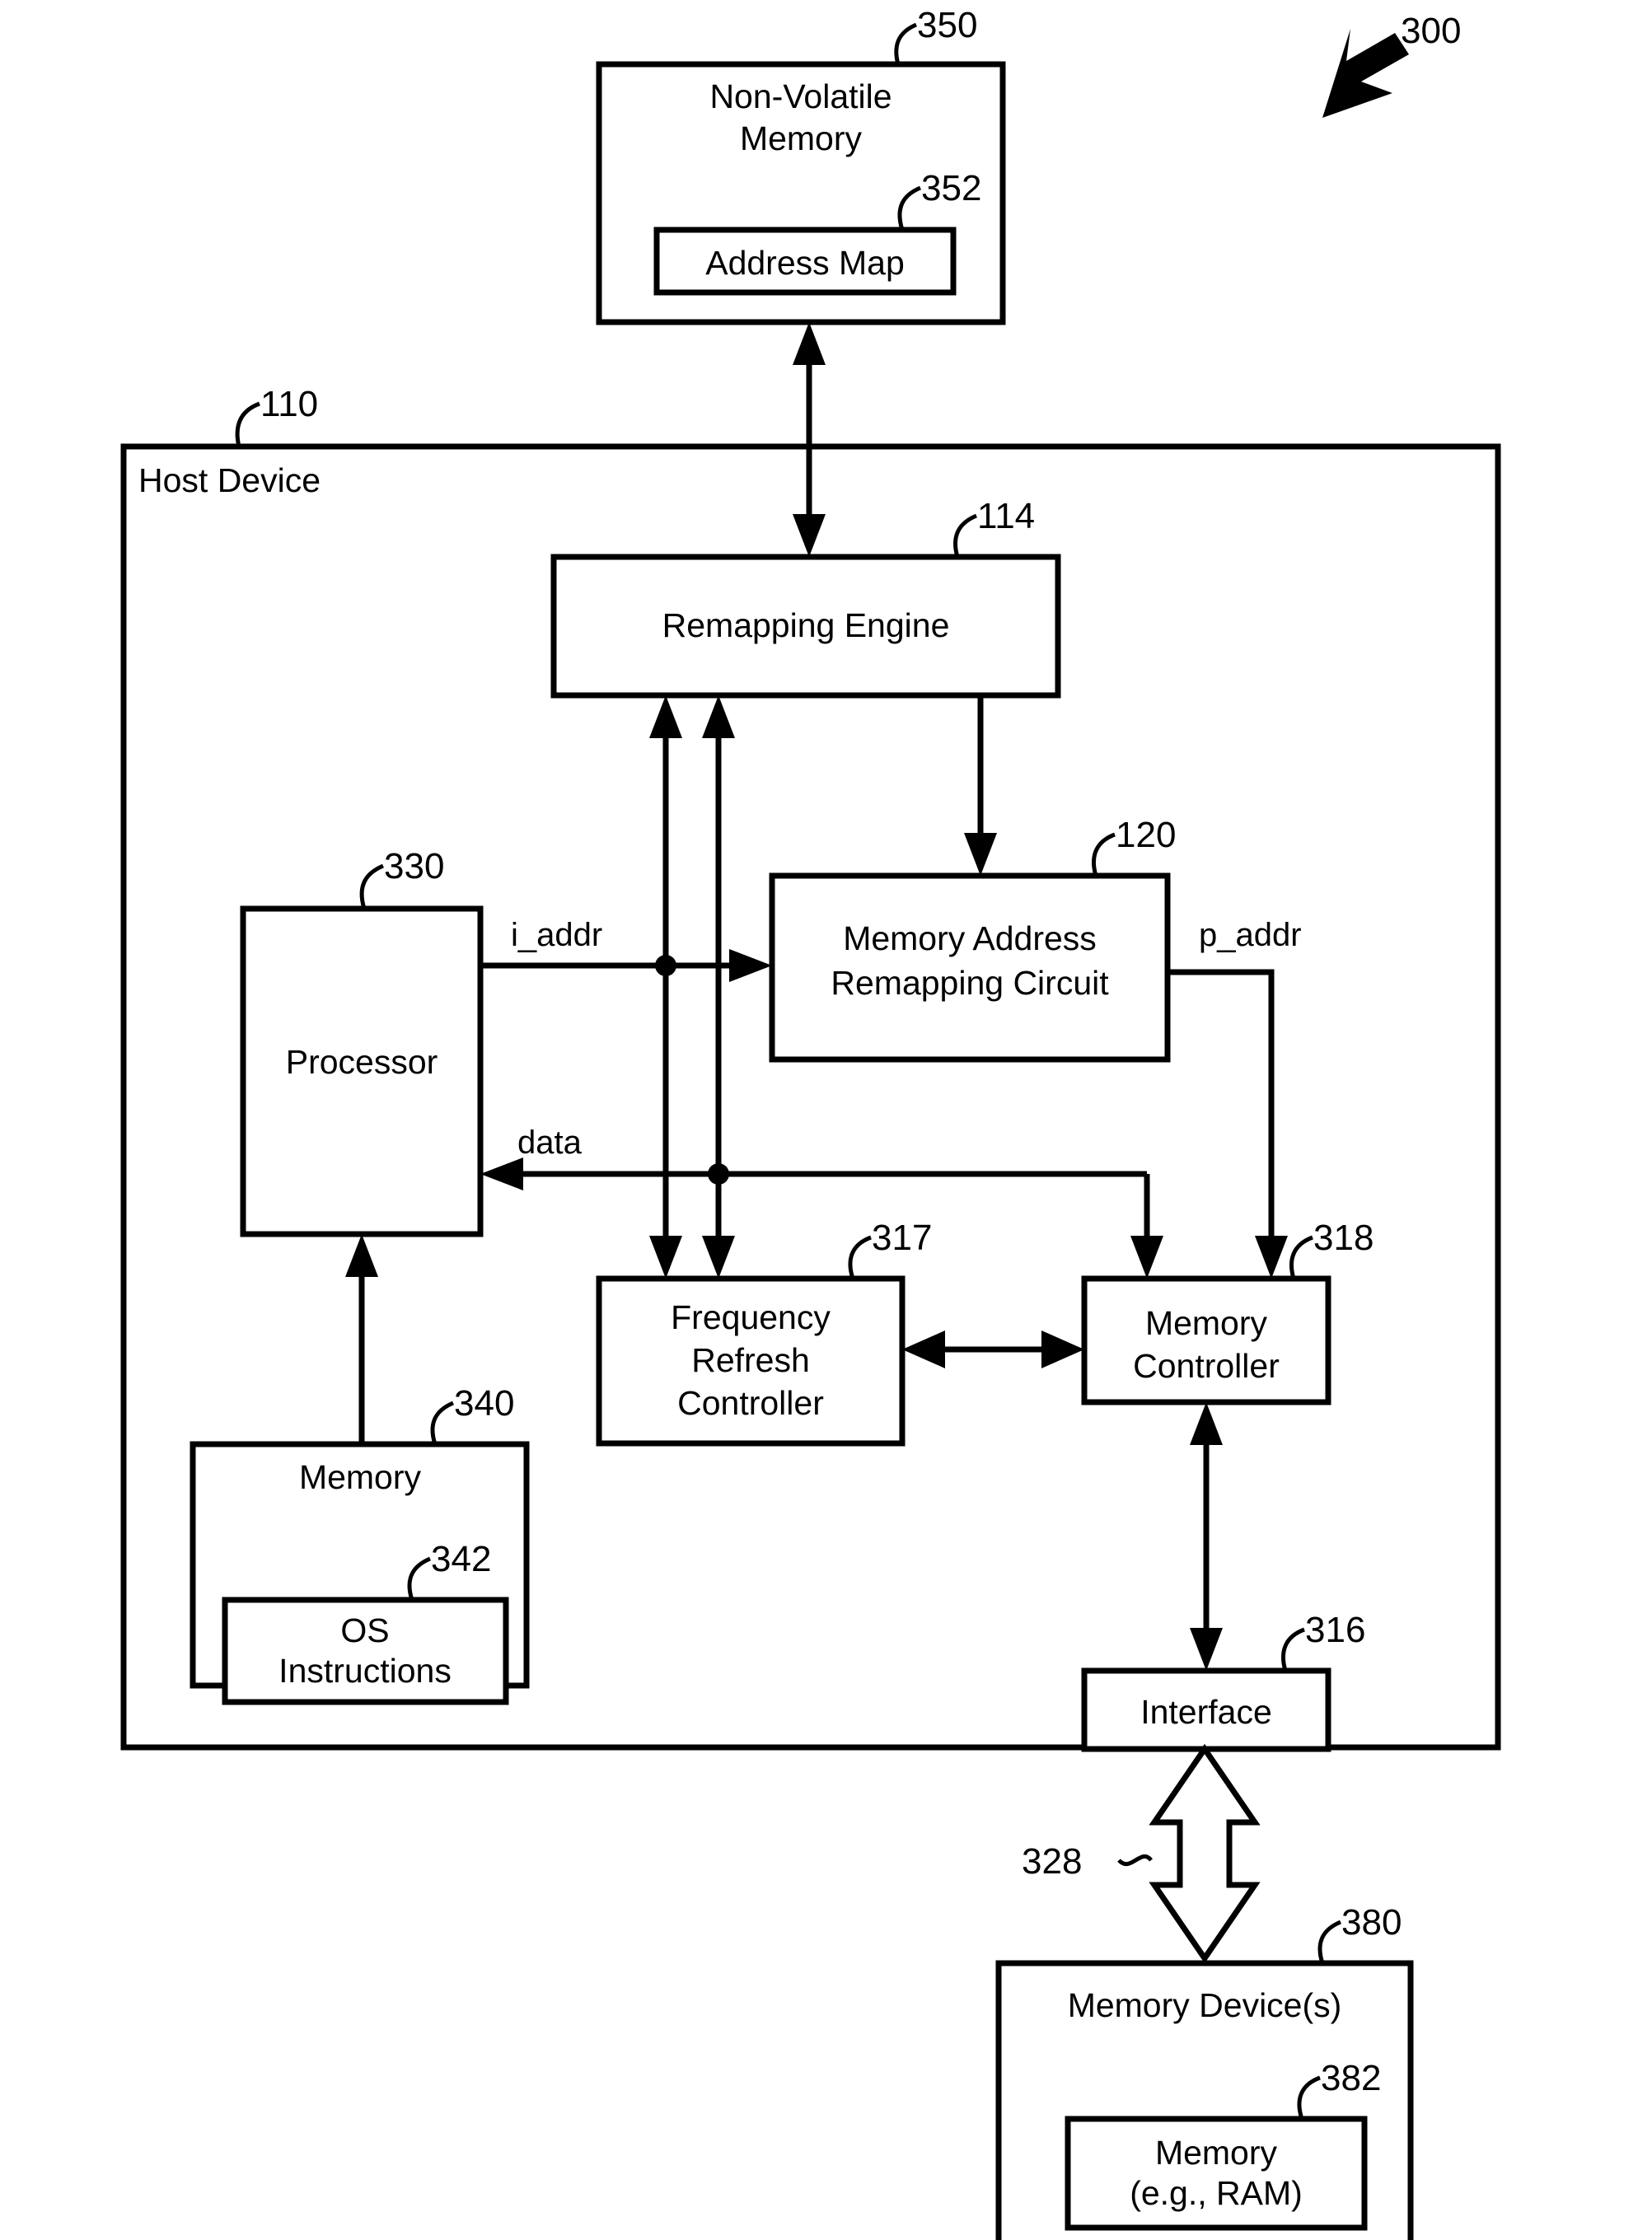 The height and width of the screenshot is (2240, 1652). Describe the element at coordinates (248, 424) in the screenshot. I see `ref-110-leader-line` at that location.